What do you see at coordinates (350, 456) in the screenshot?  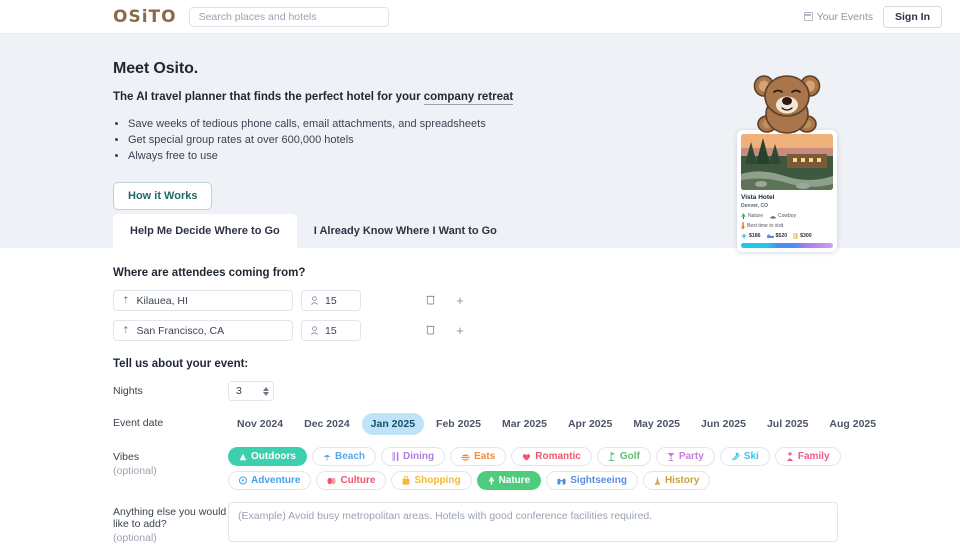 I see `vibe-chip-label: Beach` at bounding box center [350, 456].